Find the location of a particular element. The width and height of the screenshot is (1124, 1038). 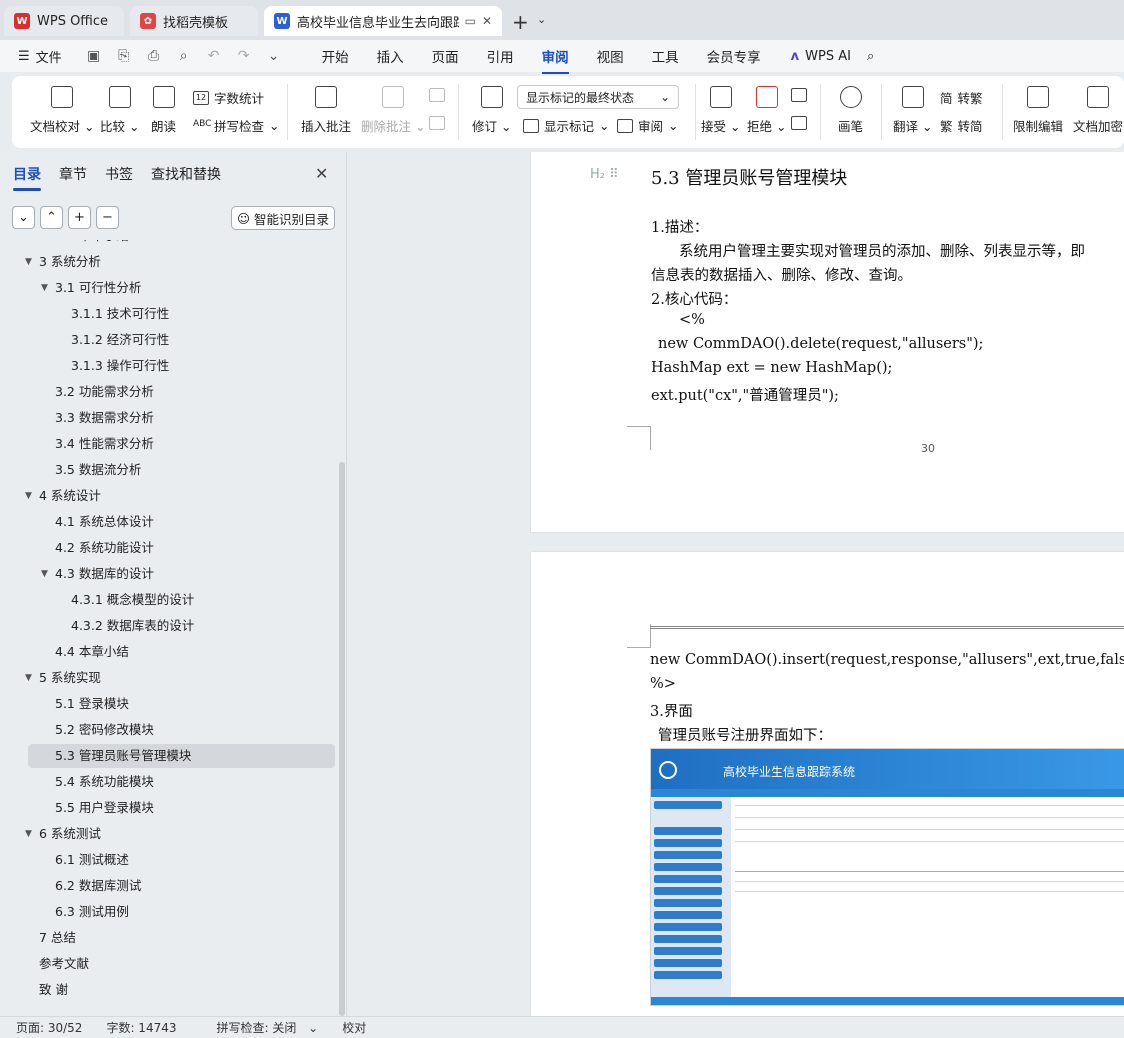

menu-start: 开始 is located at coordinates (335, 56).